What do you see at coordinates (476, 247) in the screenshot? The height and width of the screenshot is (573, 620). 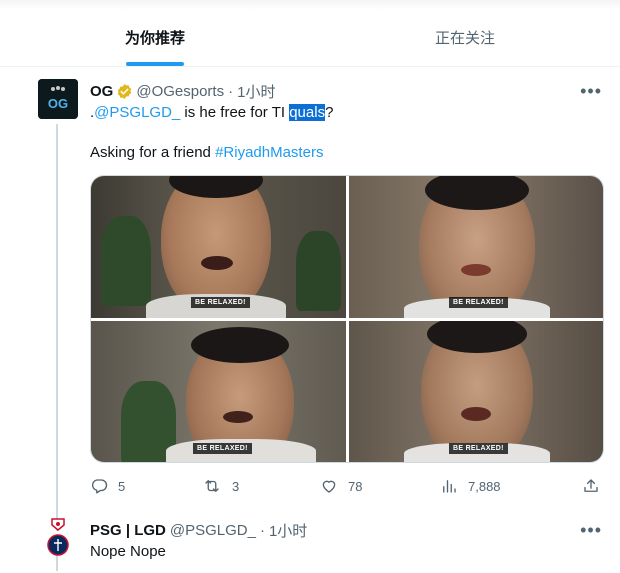 I see `photo-2: BE RELAXED!` at bounding box center [476, 247].